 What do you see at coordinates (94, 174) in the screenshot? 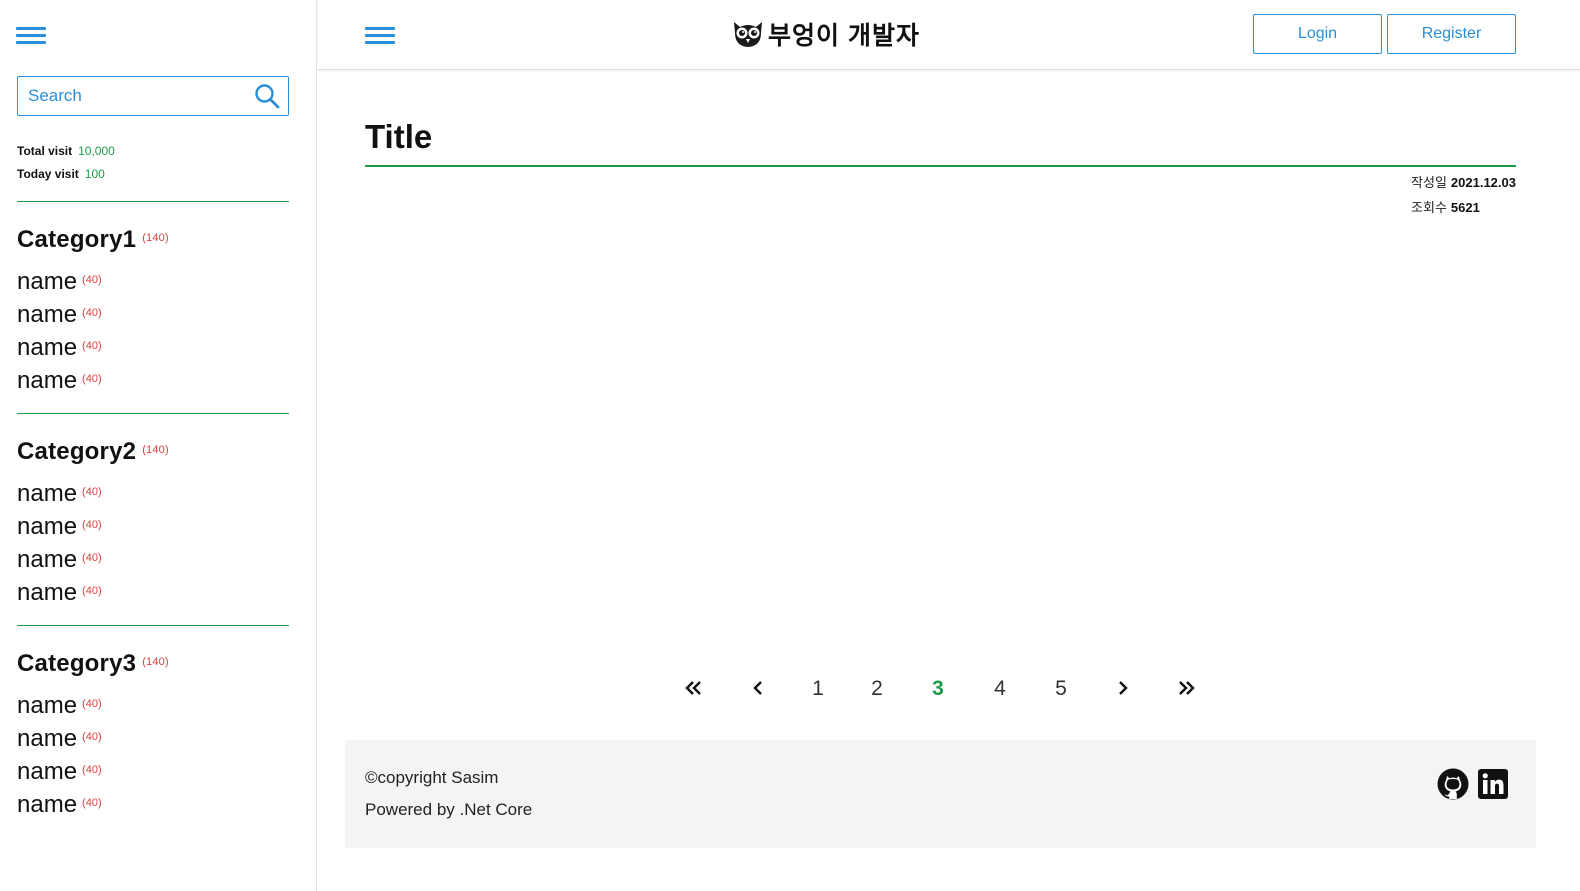
I see `today-visit-value: 100` at bounding box center [94, 174].